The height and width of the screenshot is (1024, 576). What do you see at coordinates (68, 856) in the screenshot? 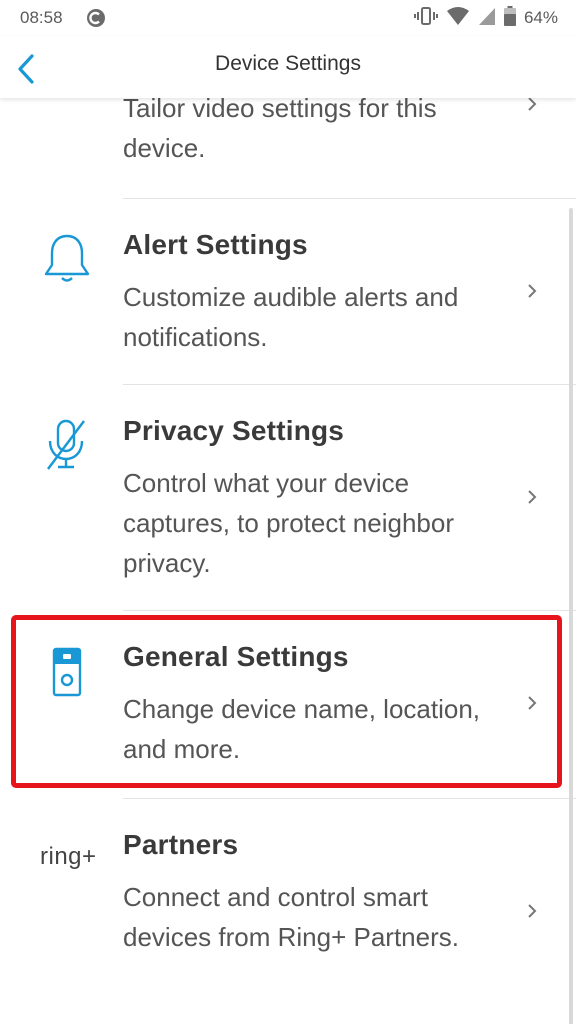
I see `ring-plus-logo: ring+` at bounding box center [68, 856].